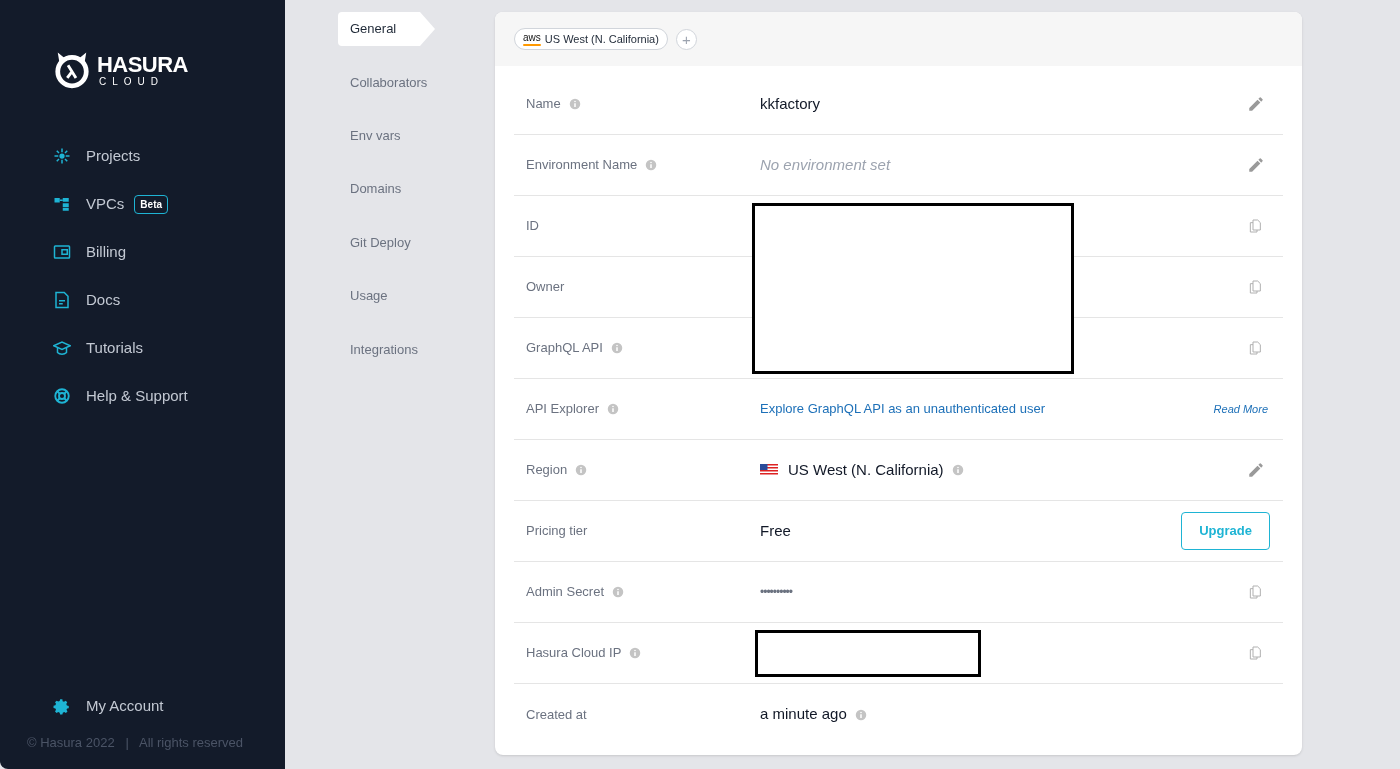 This screenshot has height=769, width=1400. I want to click on read-more-link: Read More, so click(1240, 409).